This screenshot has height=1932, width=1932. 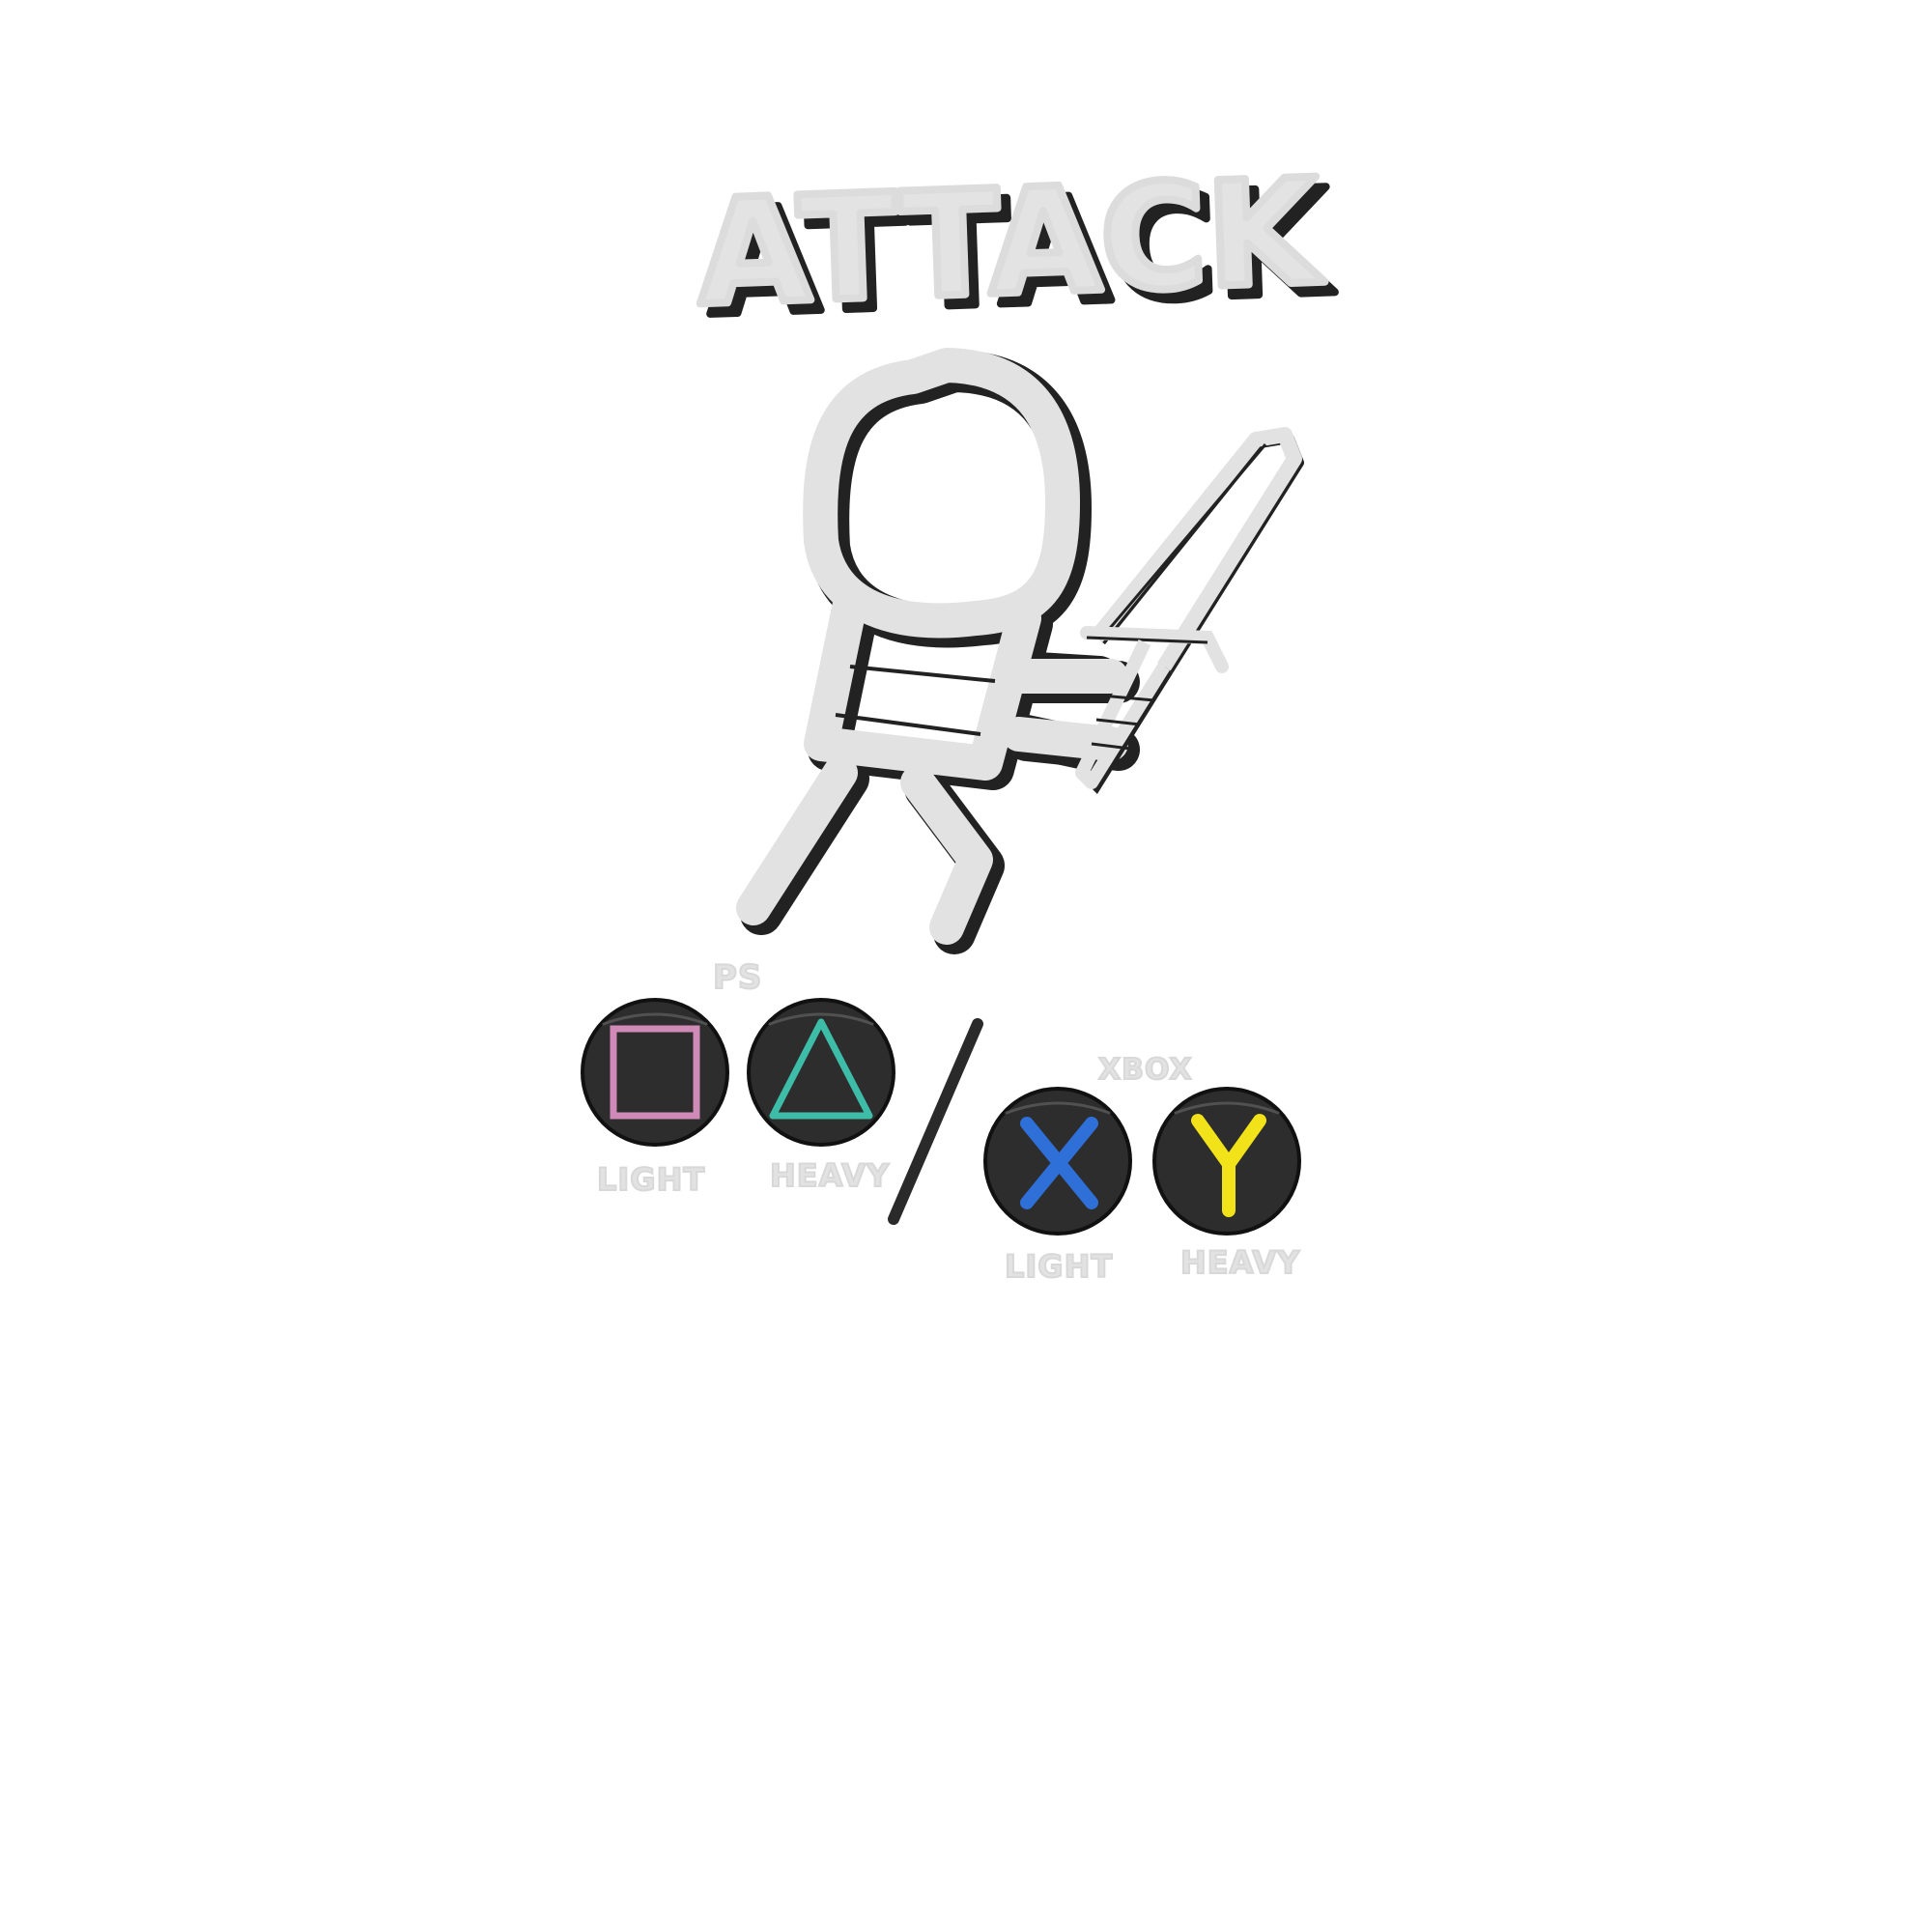 I want to click on stick-figure-with-sword-icon, so click(x=1020, y=651).